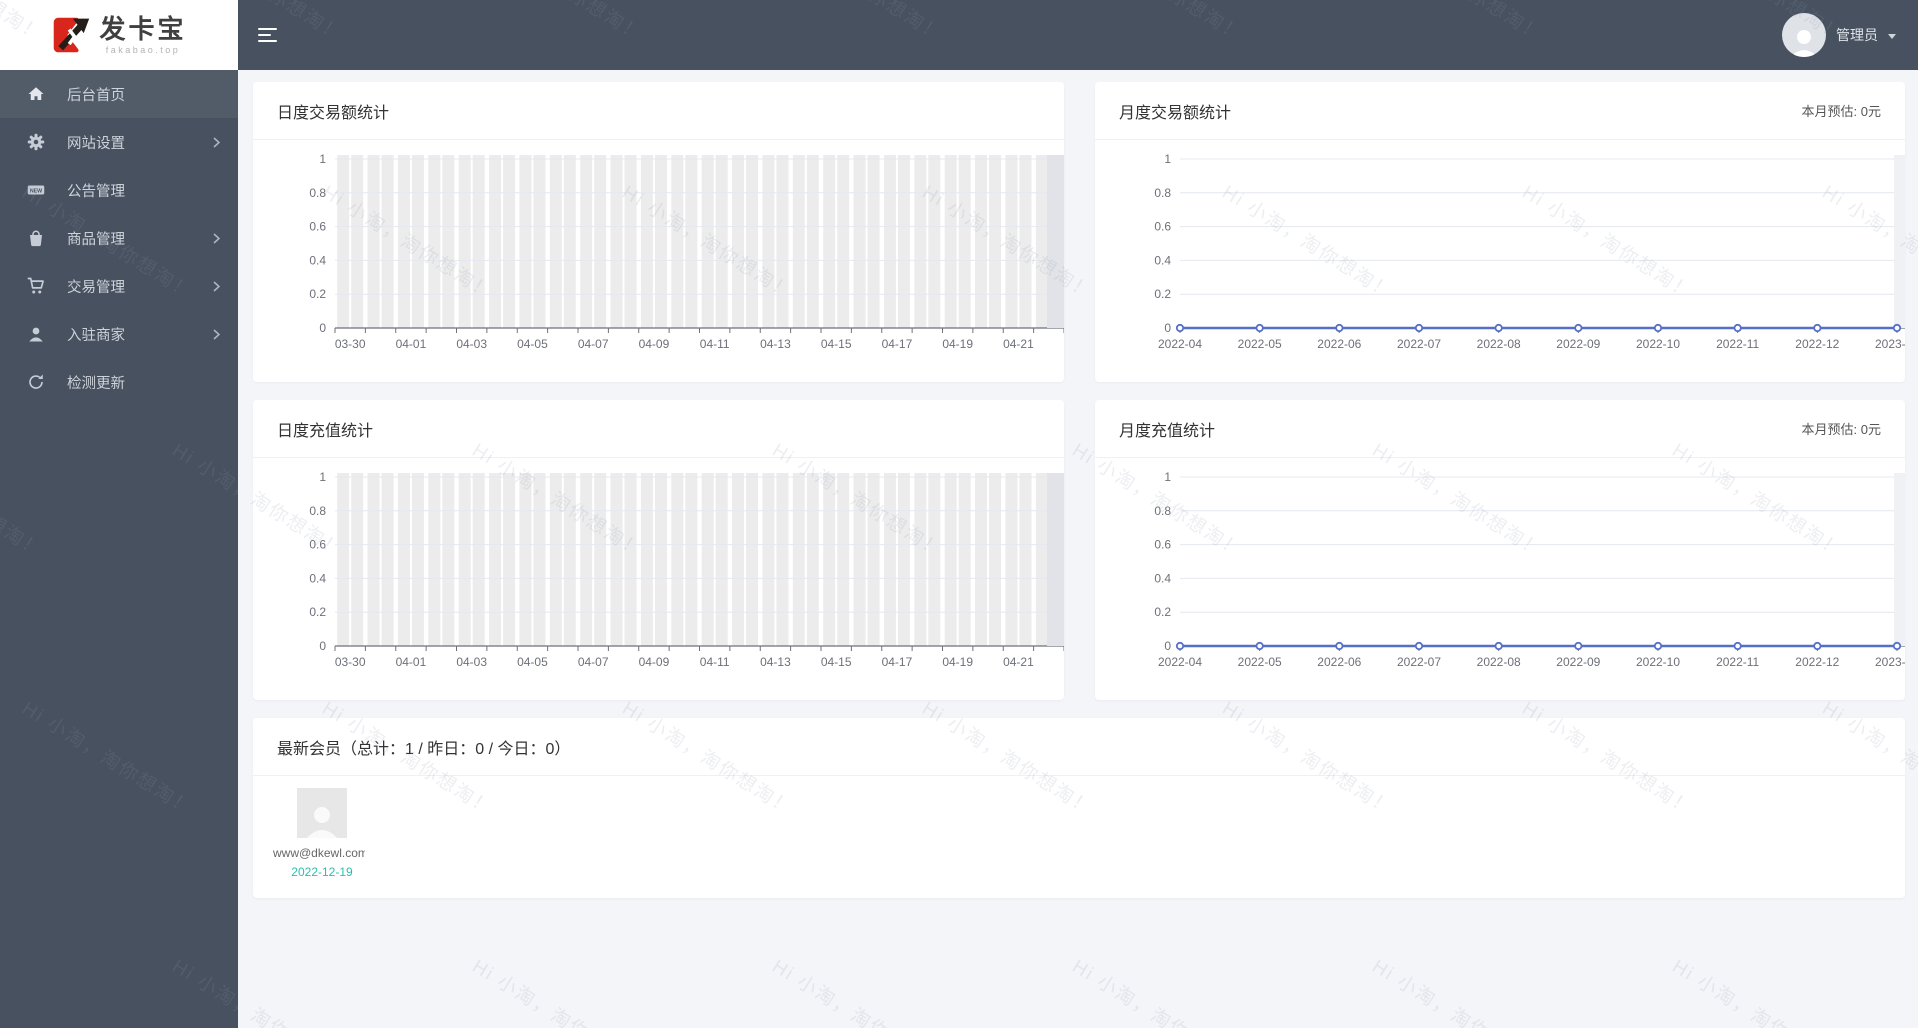 Image resolution: width=1918 pixels, height=1028 pixels. I want to click on sidebar-item-label: 后台首页, so click(96, 95).